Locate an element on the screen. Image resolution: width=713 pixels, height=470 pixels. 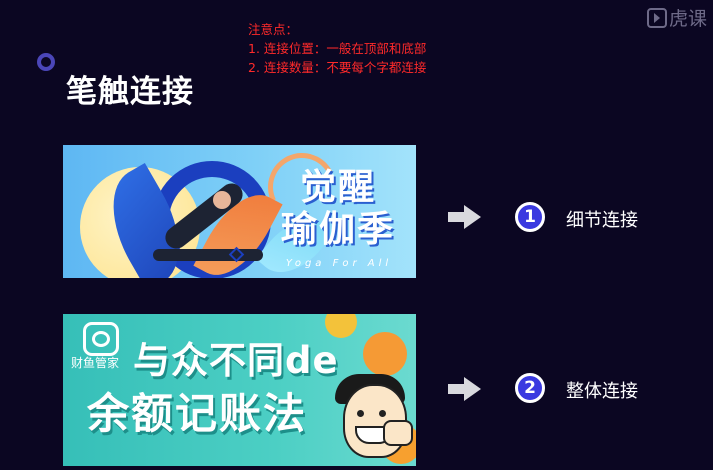
notes-block: 注意点： 1. 连接位置：一般在顶部和底部 2. 连接数量：不要每个字都连接 is located at coordinates (337, 48).